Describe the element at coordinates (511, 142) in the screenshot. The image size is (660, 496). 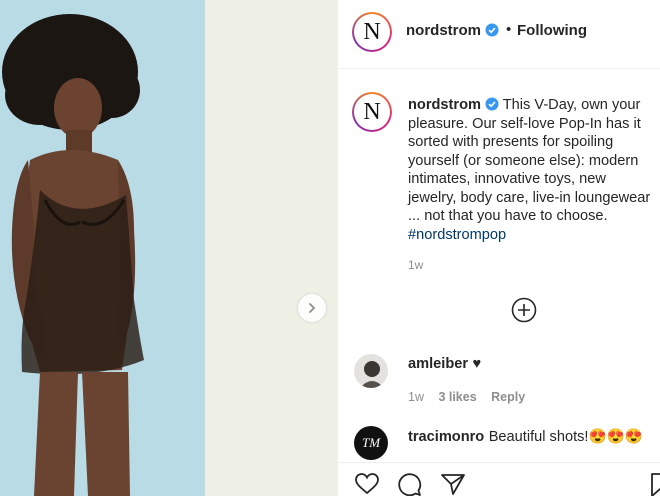
I see `caption-text: sorted with presents for spoiling` at that location.